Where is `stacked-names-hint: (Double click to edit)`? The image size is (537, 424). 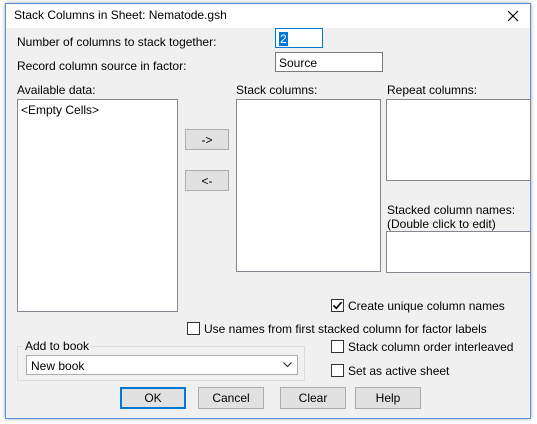
stacked-names-hint: (Double click to edit) is located at coordinates (441, 224).